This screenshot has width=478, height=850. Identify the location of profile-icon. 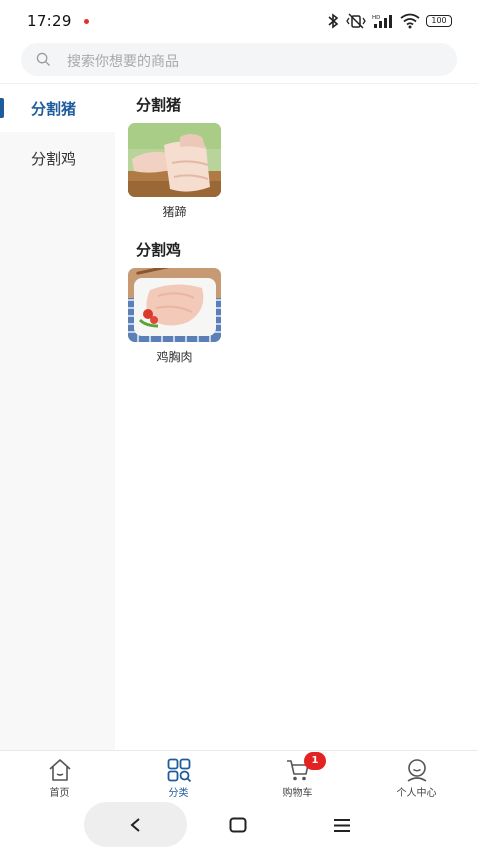
(417, 770).